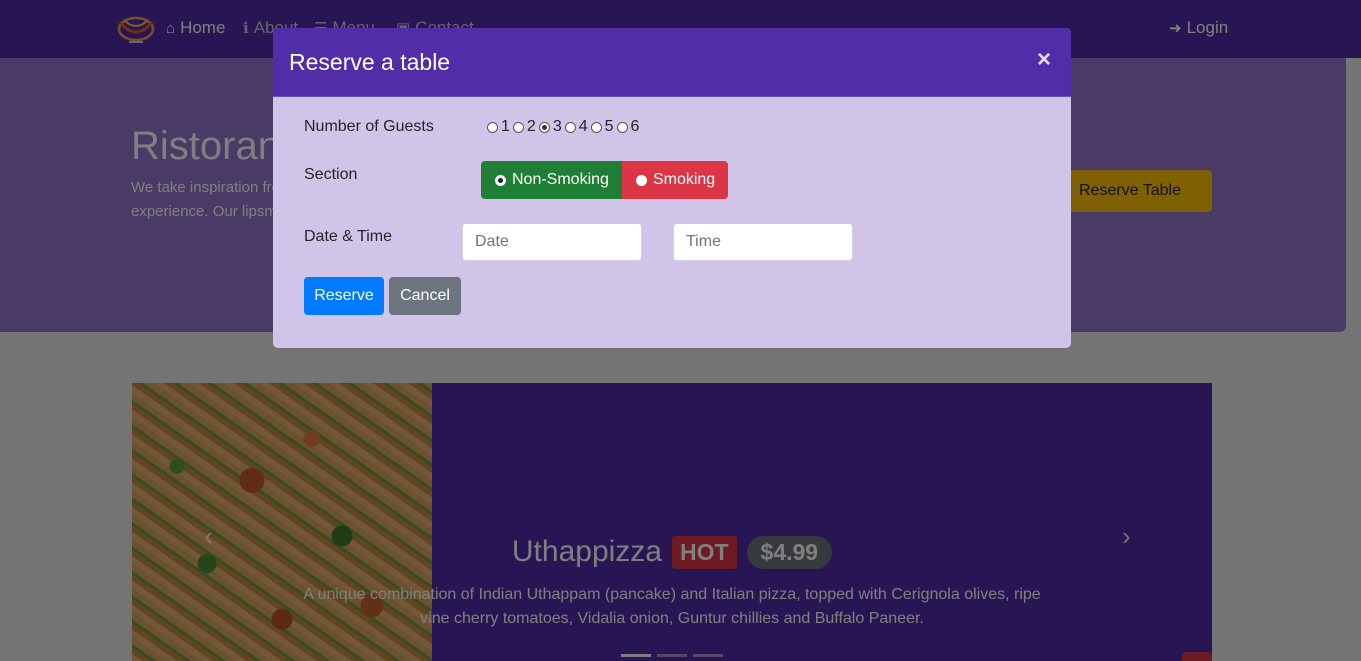 The width and height of the screenshot is (1361, 661). Describe the element at coordinates (531, 126) in the screenshot. I see `guests-option-label: 2` at that location.